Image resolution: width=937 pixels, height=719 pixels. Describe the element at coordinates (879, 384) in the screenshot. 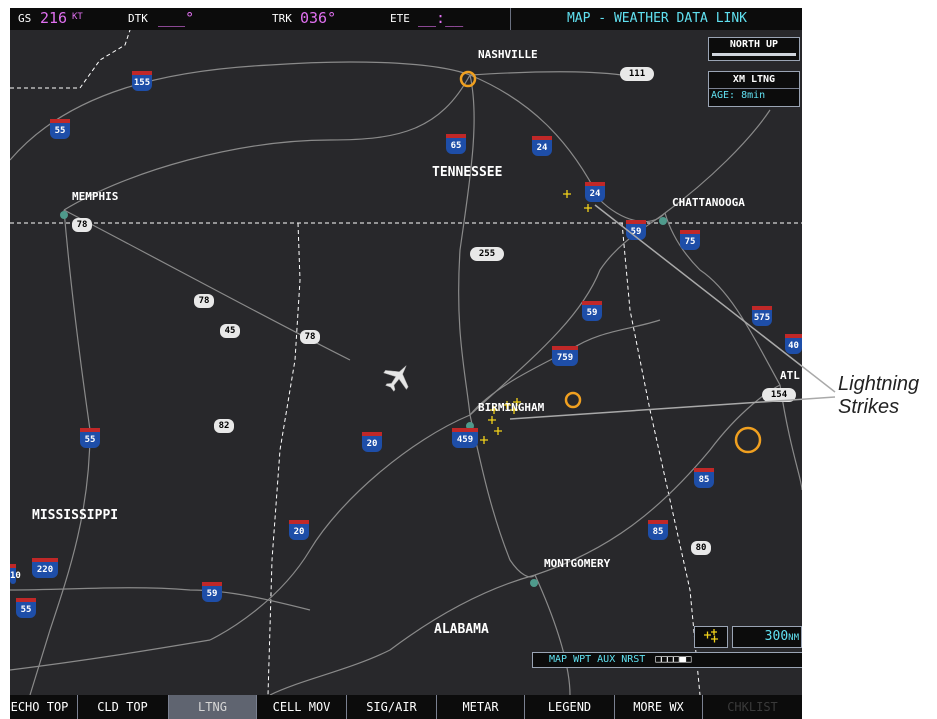

I see `callout-line1: Lightning` at that location.